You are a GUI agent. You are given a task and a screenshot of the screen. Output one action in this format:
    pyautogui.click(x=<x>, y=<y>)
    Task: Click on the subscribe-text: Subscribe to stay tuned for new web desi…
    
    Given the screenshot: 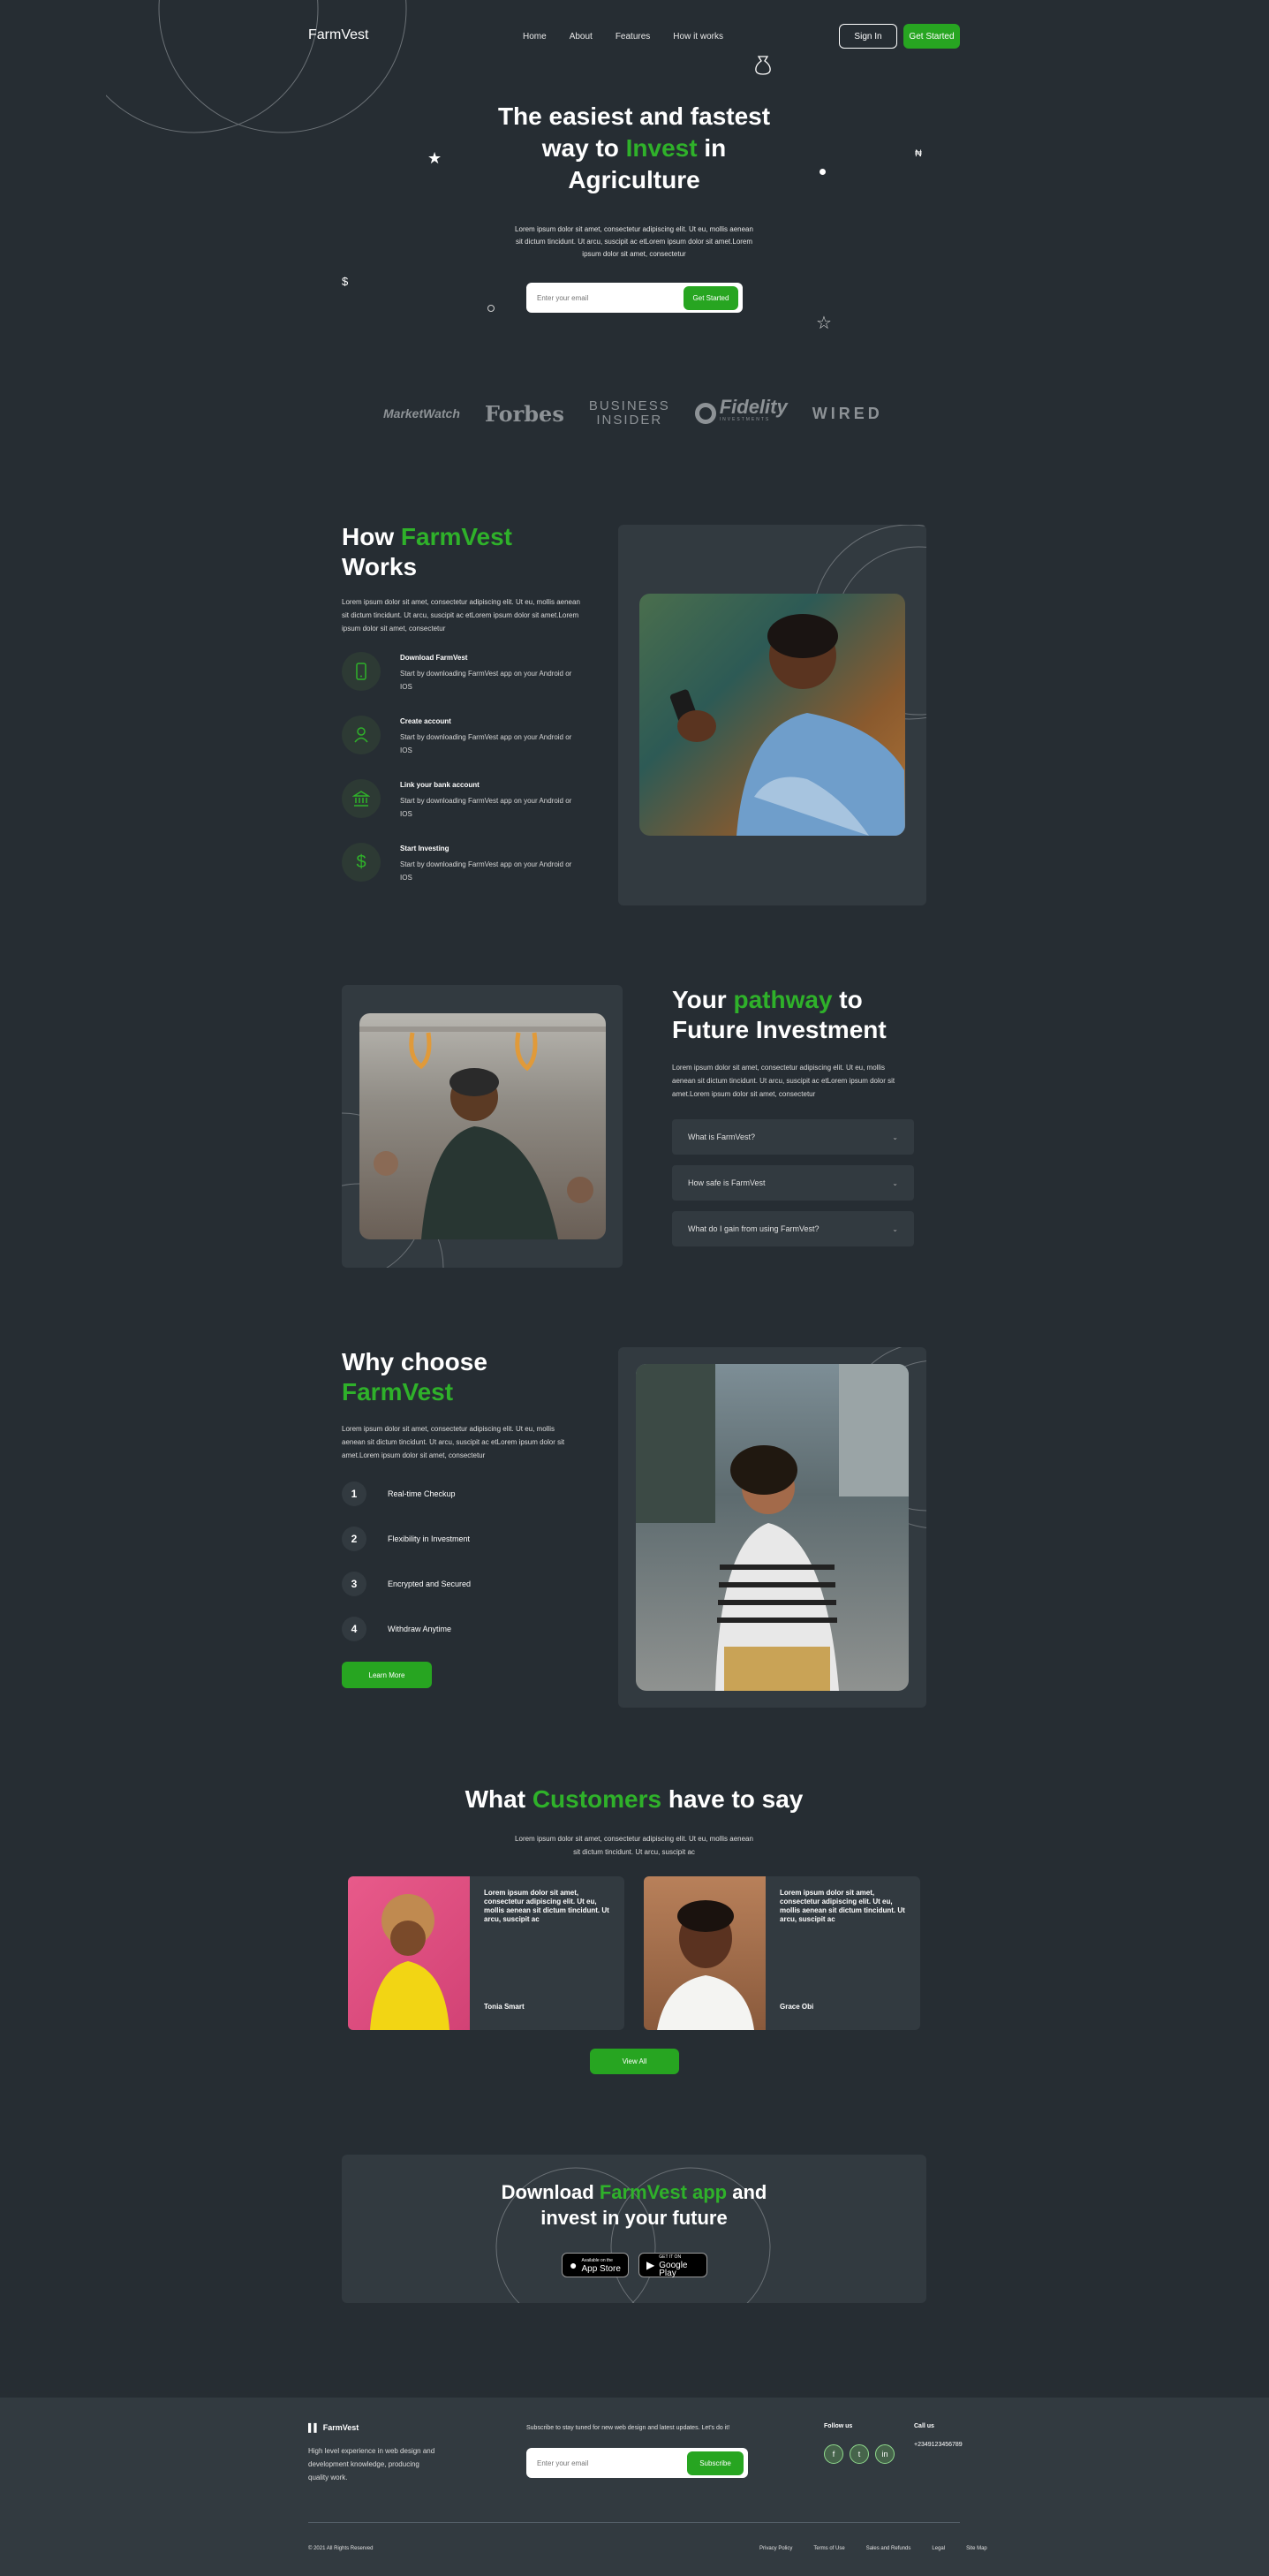 What is the action you would take?
    pyautogui.click(x=628, y=2428)
    